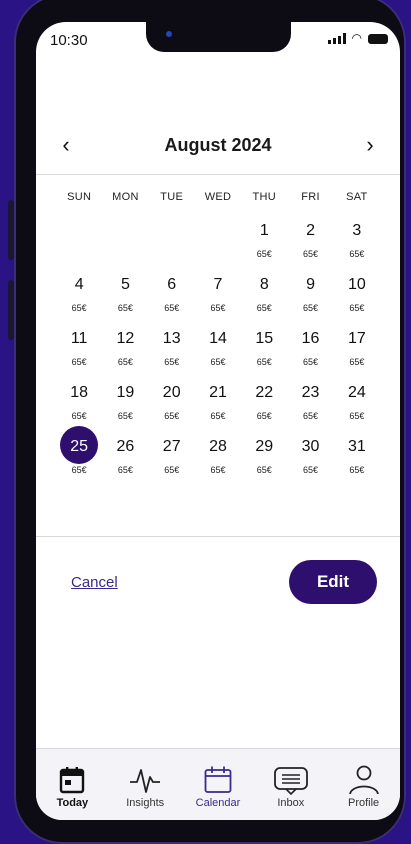  Describe the element at coordinates (264, 353) in the screenshot. I see `calendar-day: 15 65€` at that location.